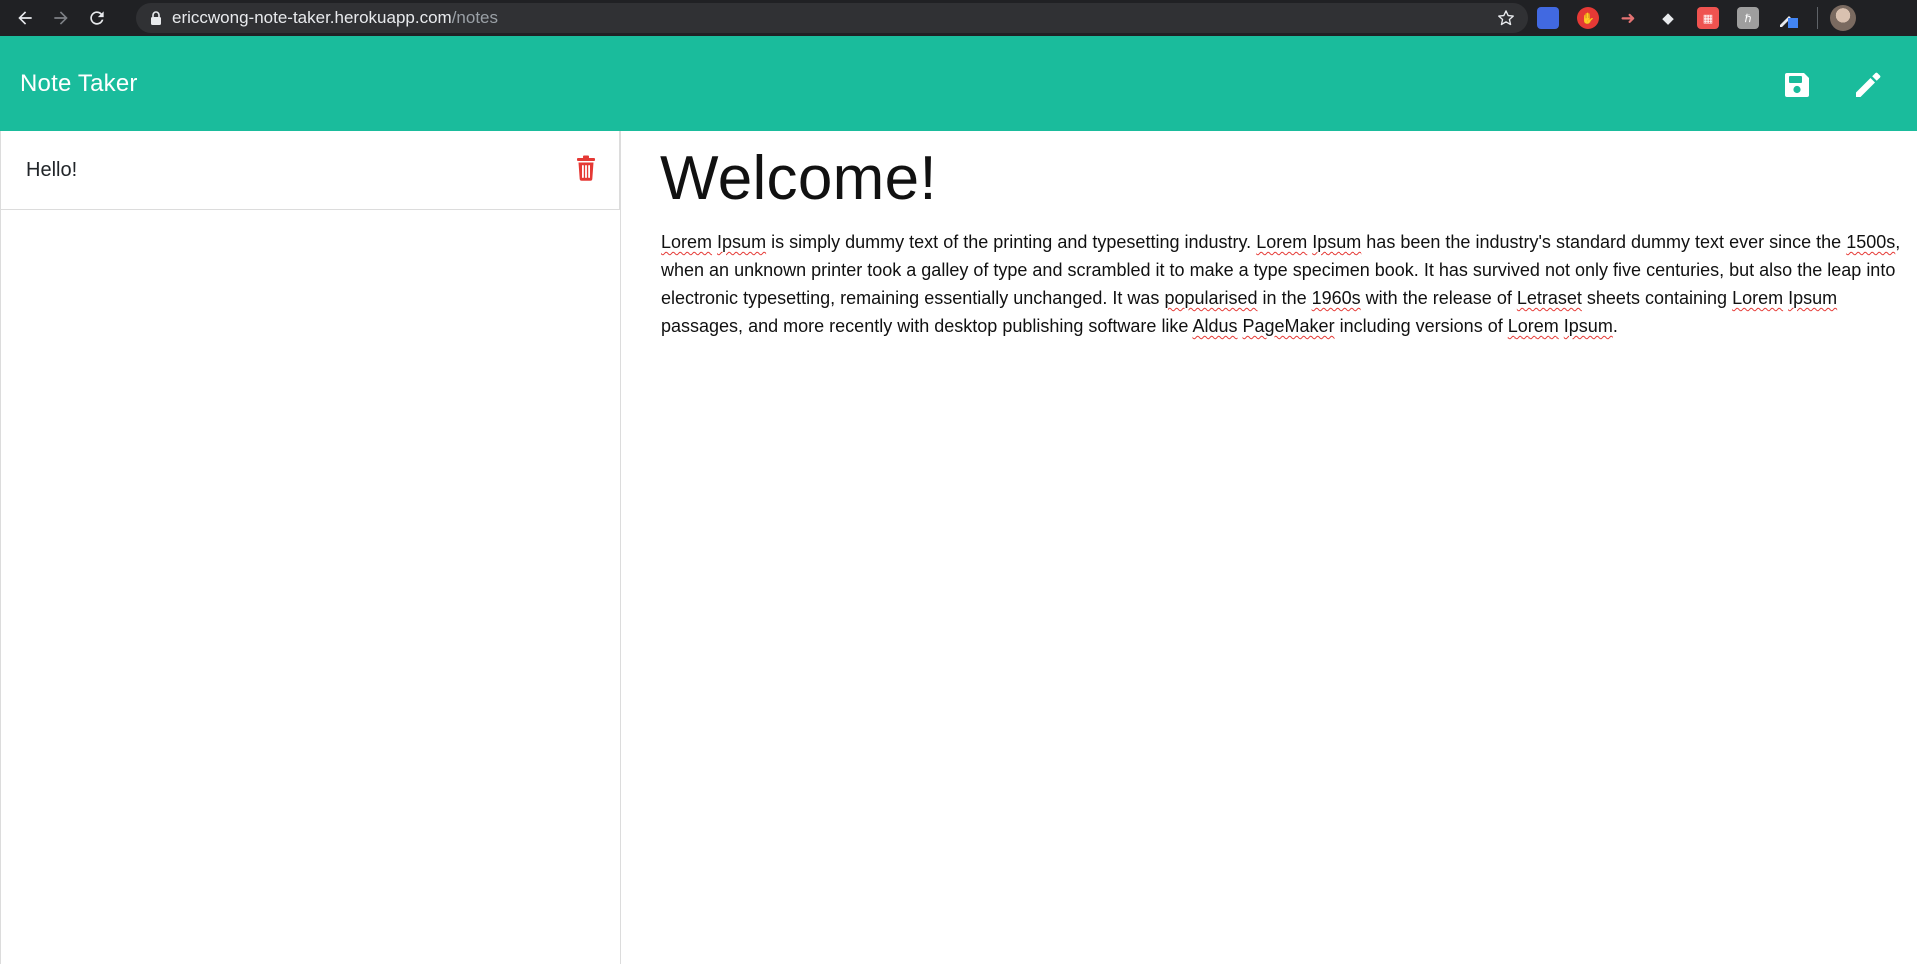 Image resolution: width=1917 pixels, height=964 pixels. Describe the element at coordinates (475, 17) in the screenshot. I see `url-path: /notes` at that location.